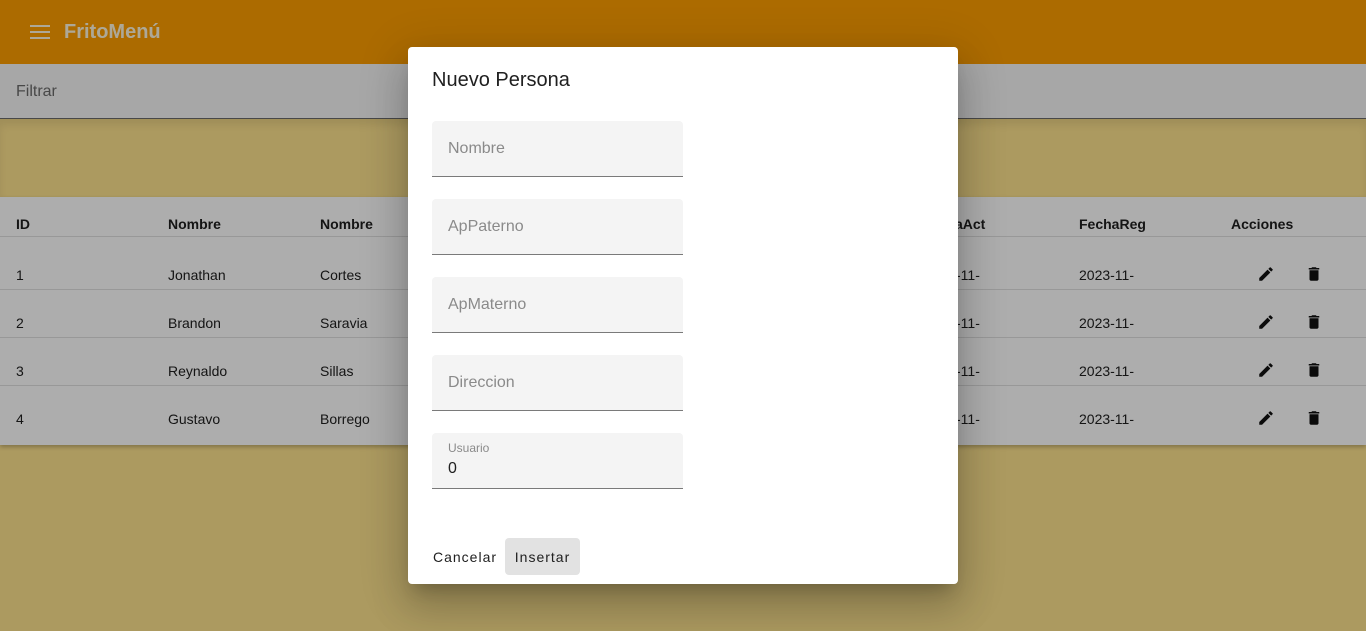 The width and height of the screenshot is (1366, 631). I want to click on ap-paterno-field: ApPaterno, so click(557, 227).